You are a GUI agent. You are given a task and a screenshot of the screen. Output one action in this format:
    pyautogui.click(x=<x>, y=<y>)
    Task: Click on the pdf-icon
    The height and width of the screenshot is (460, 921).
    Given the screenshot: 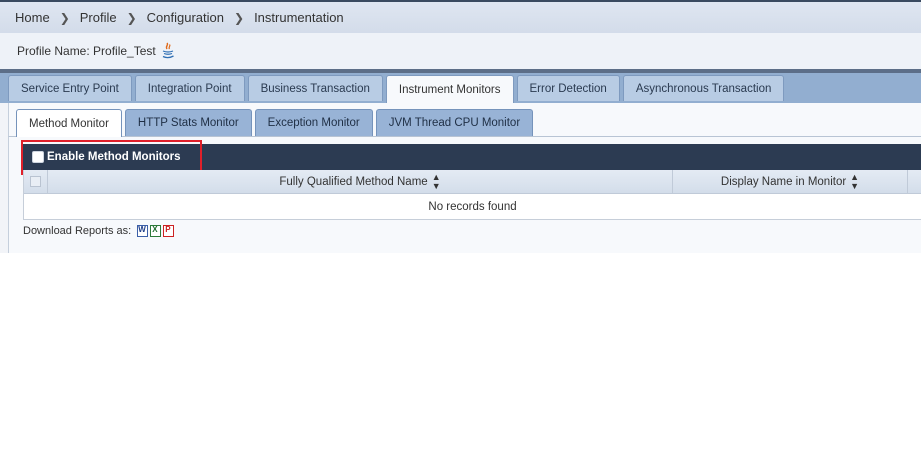 What is the action you would take?
    pyautogui.click(x=169, y=231)
    